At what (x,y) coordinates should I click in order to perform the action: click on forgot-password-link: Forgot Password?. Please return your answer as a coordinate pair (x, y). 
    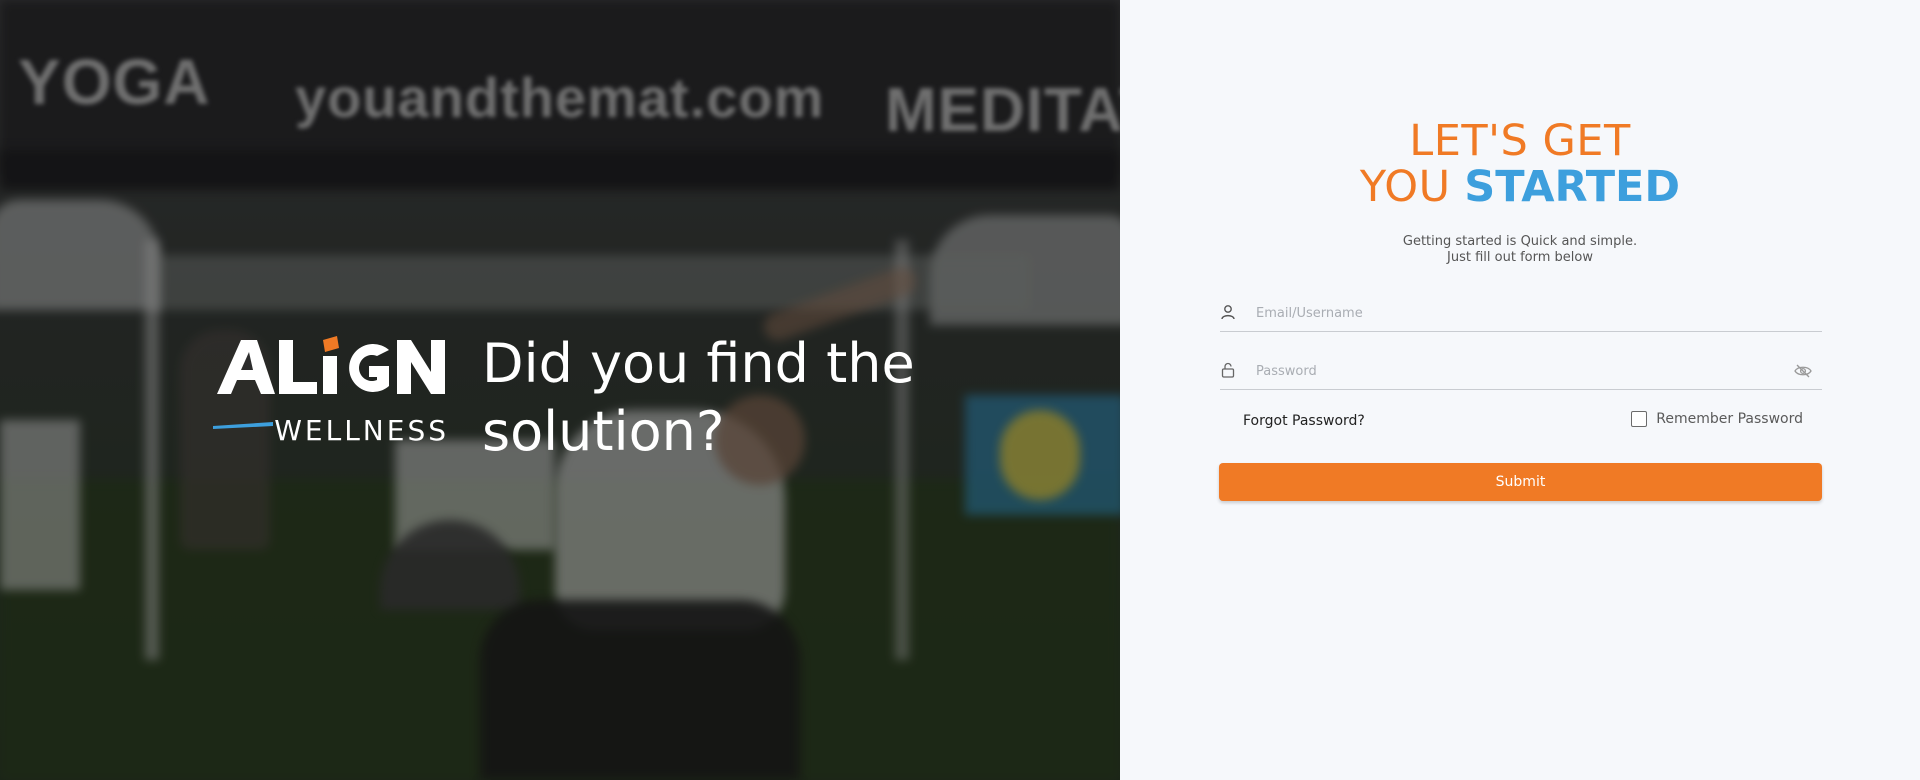
    Looking at the image, I should click on (1304, 421).